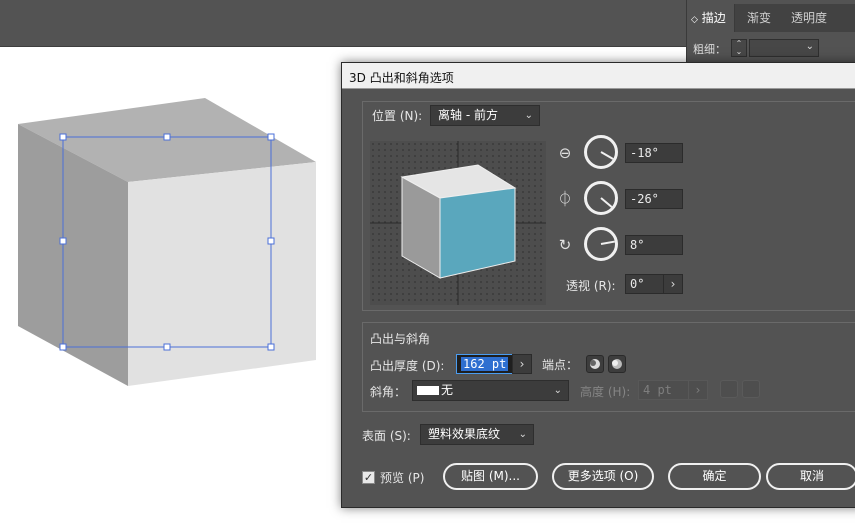 This screenshot has width=855, height=523. Describe the element at coordinates (565, 153) in the screenshot. I see `x-axis-rotation-icon: ⊖` at that location.